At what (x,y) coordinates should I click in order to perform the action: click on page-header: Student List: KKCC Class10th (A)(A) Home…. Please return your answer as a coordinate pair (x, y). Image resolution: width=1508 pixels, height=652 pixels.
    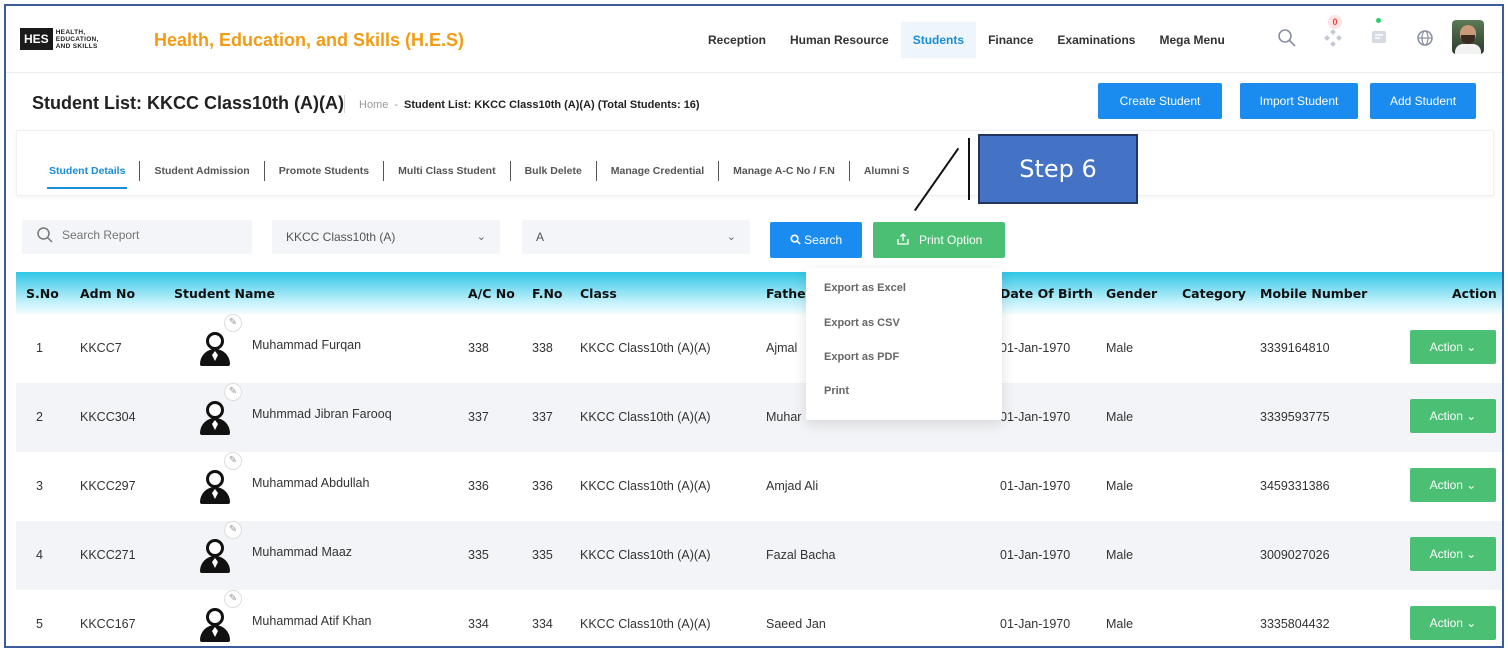
    Looking at the image, I should click on (754, 100).